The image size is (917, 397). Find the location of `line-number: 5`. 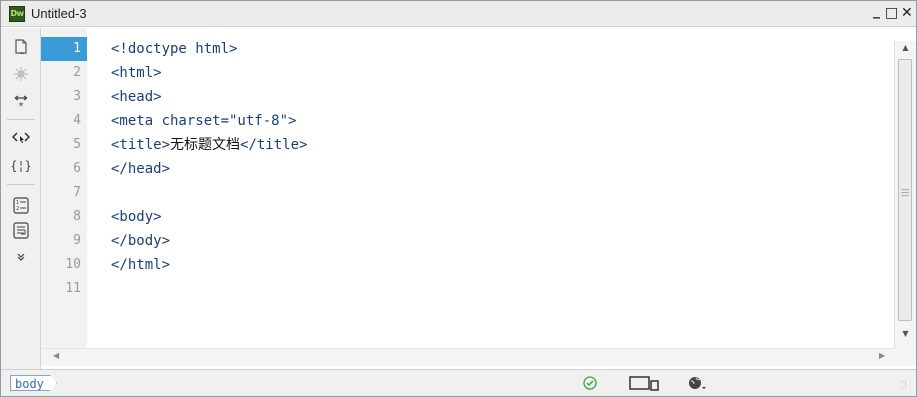

line-number: 5 is located at coordinates (77, 144).